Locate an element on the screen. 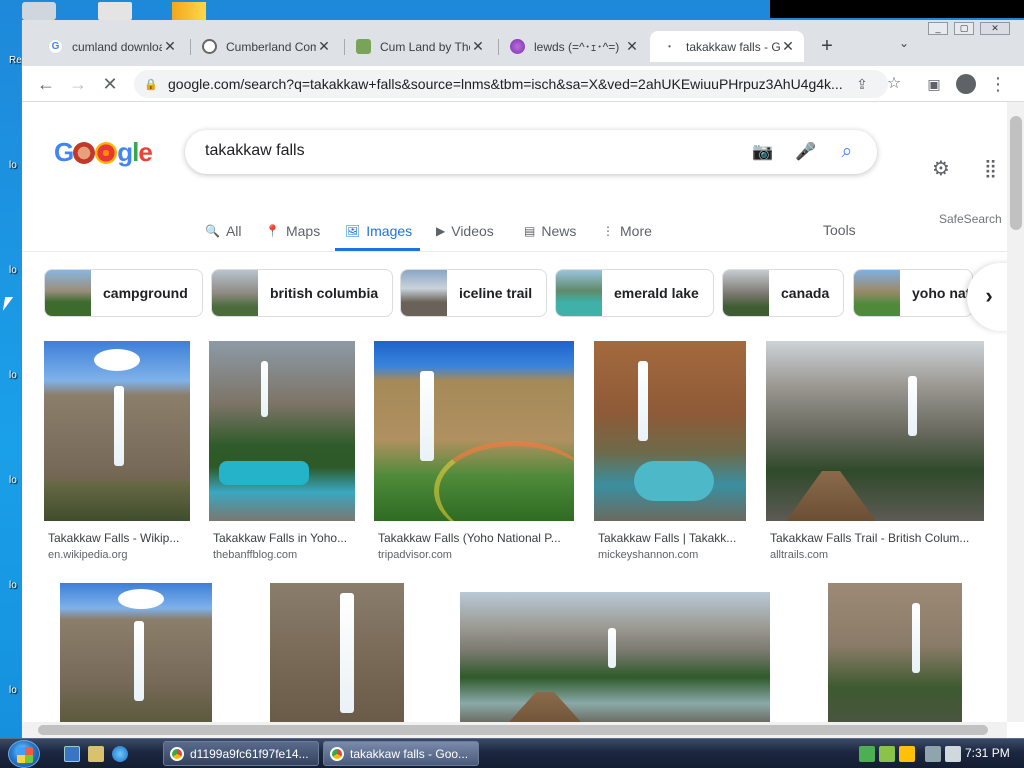  desktop-icon-label-4: lo is located at coordinates (13, 480).